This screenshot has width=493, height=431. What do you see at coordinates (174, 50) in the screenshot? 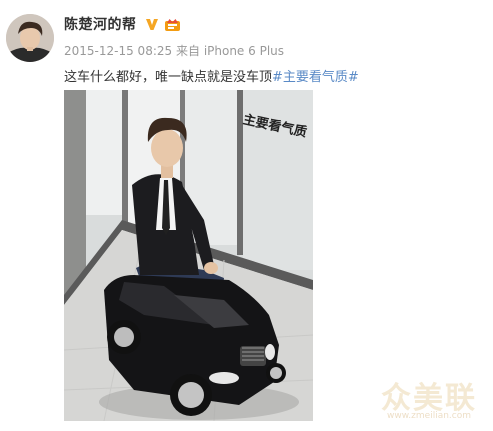
I see `post-meta: 2015-12-15 08:25 来自 iPhone 6 Plus` at bounding box center [174, 50].